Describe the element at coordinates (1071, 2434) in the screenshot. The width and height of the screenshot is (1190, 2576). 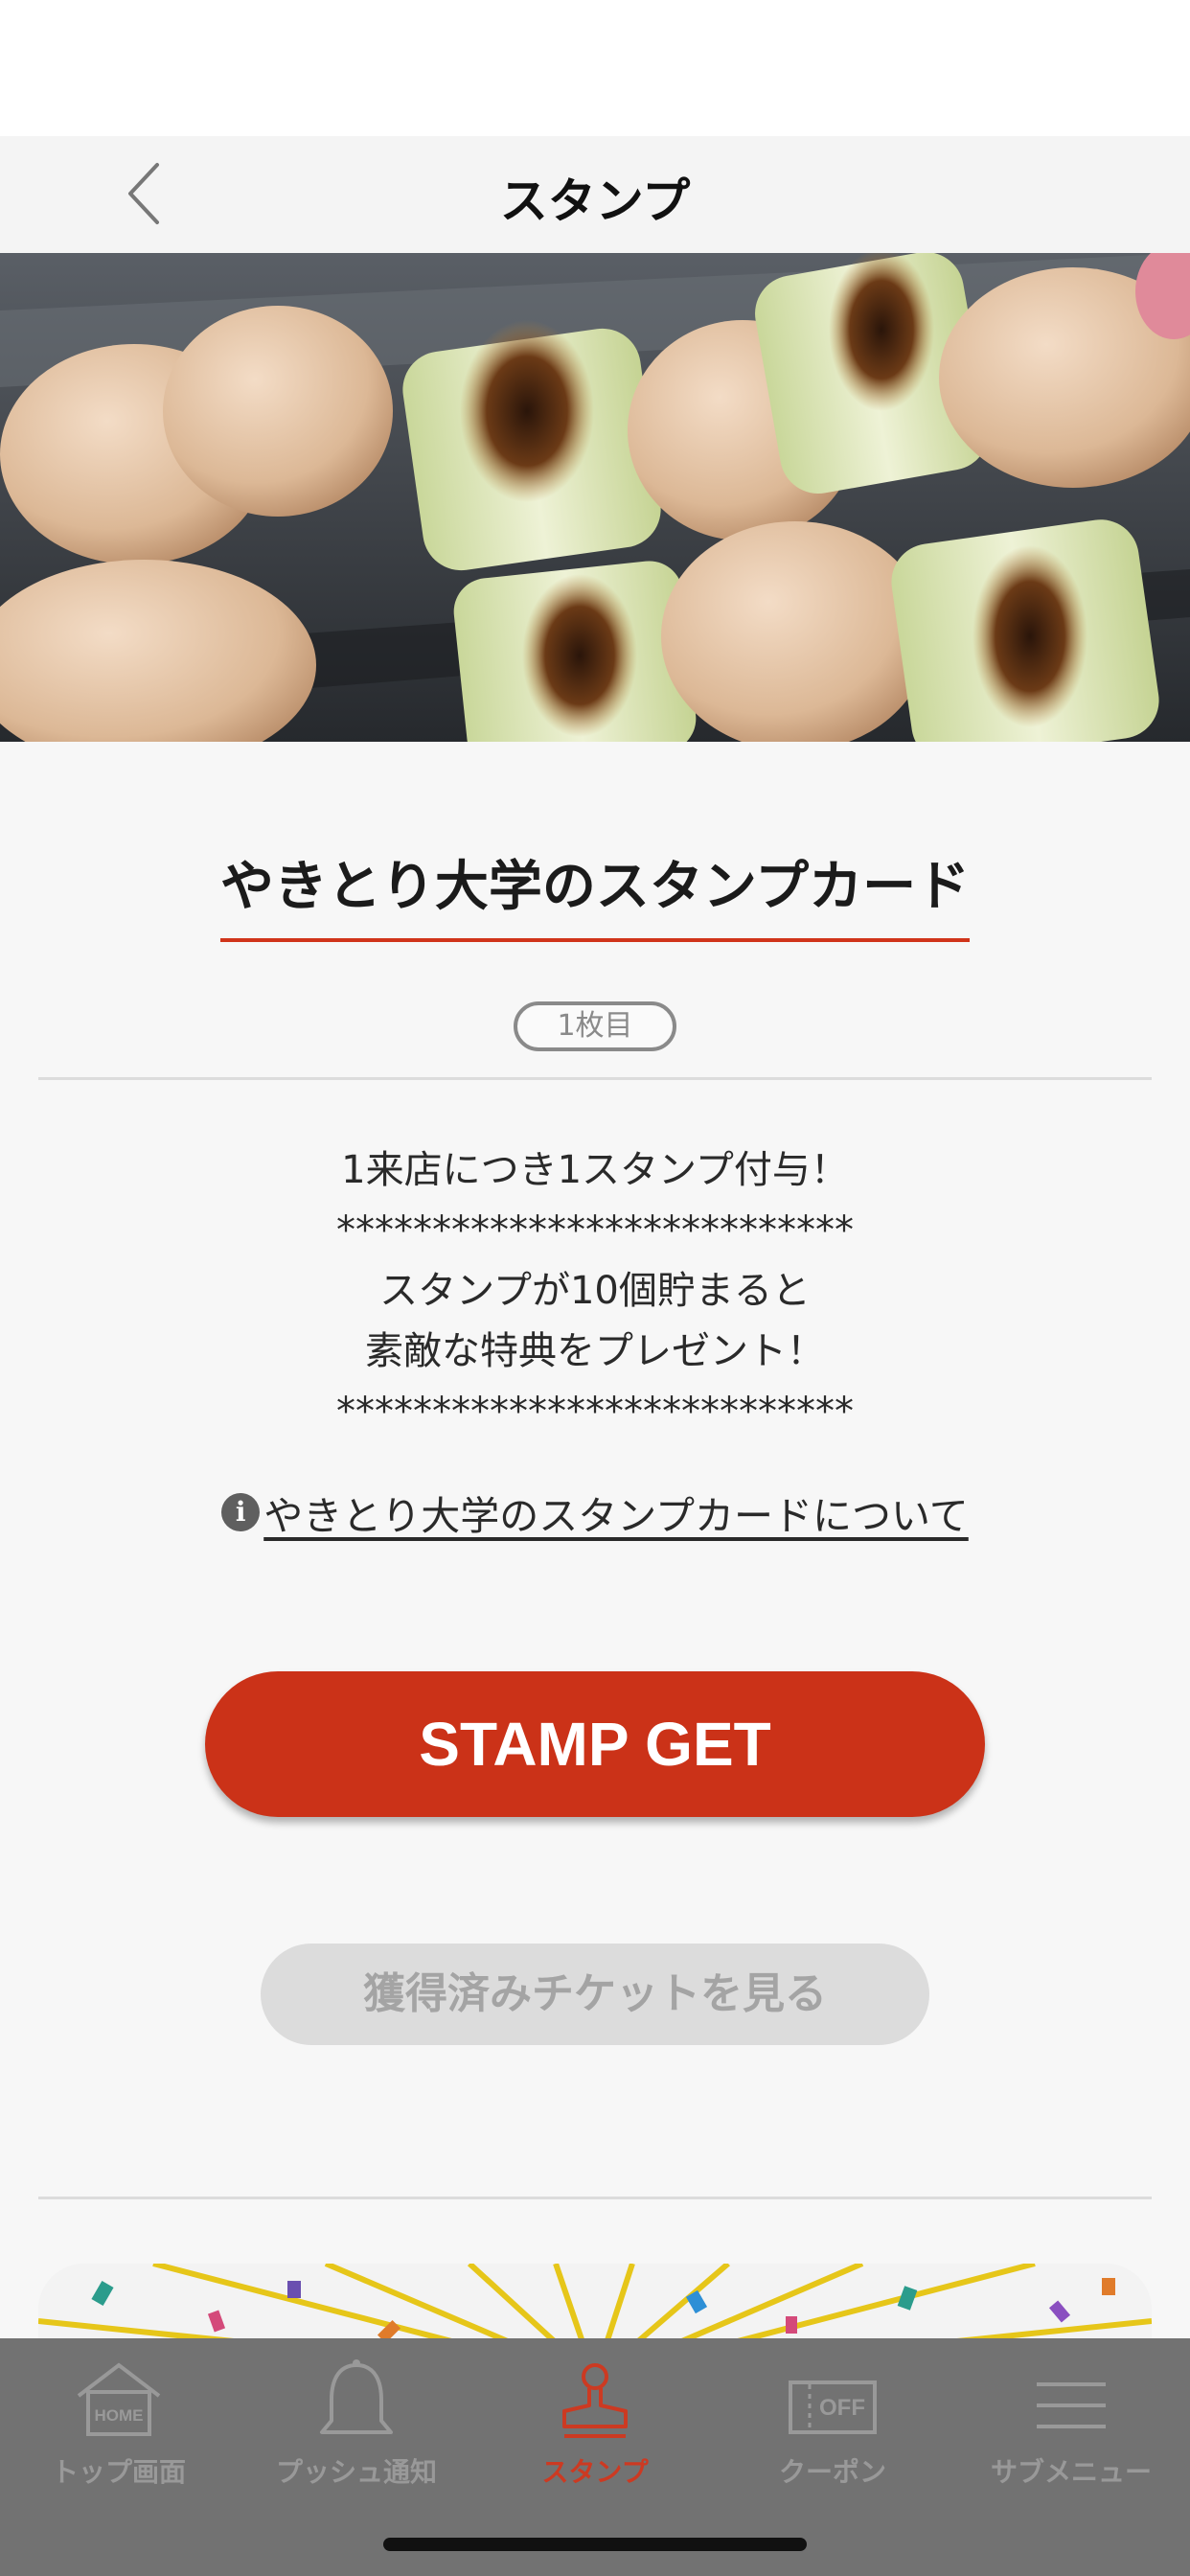
I see `tab-submenu: サブメニュー` at that location.